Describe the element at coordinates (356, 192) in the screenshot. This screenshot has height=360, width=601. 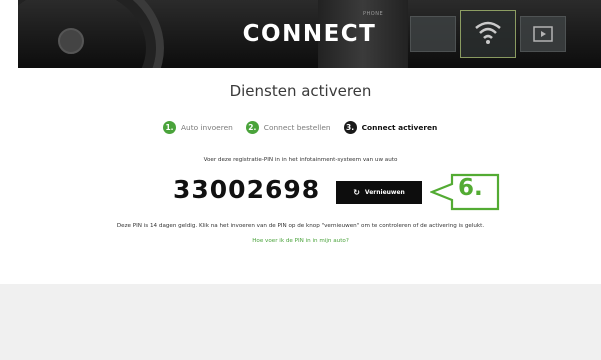
I see `refresh-icon: ↻` at that location.